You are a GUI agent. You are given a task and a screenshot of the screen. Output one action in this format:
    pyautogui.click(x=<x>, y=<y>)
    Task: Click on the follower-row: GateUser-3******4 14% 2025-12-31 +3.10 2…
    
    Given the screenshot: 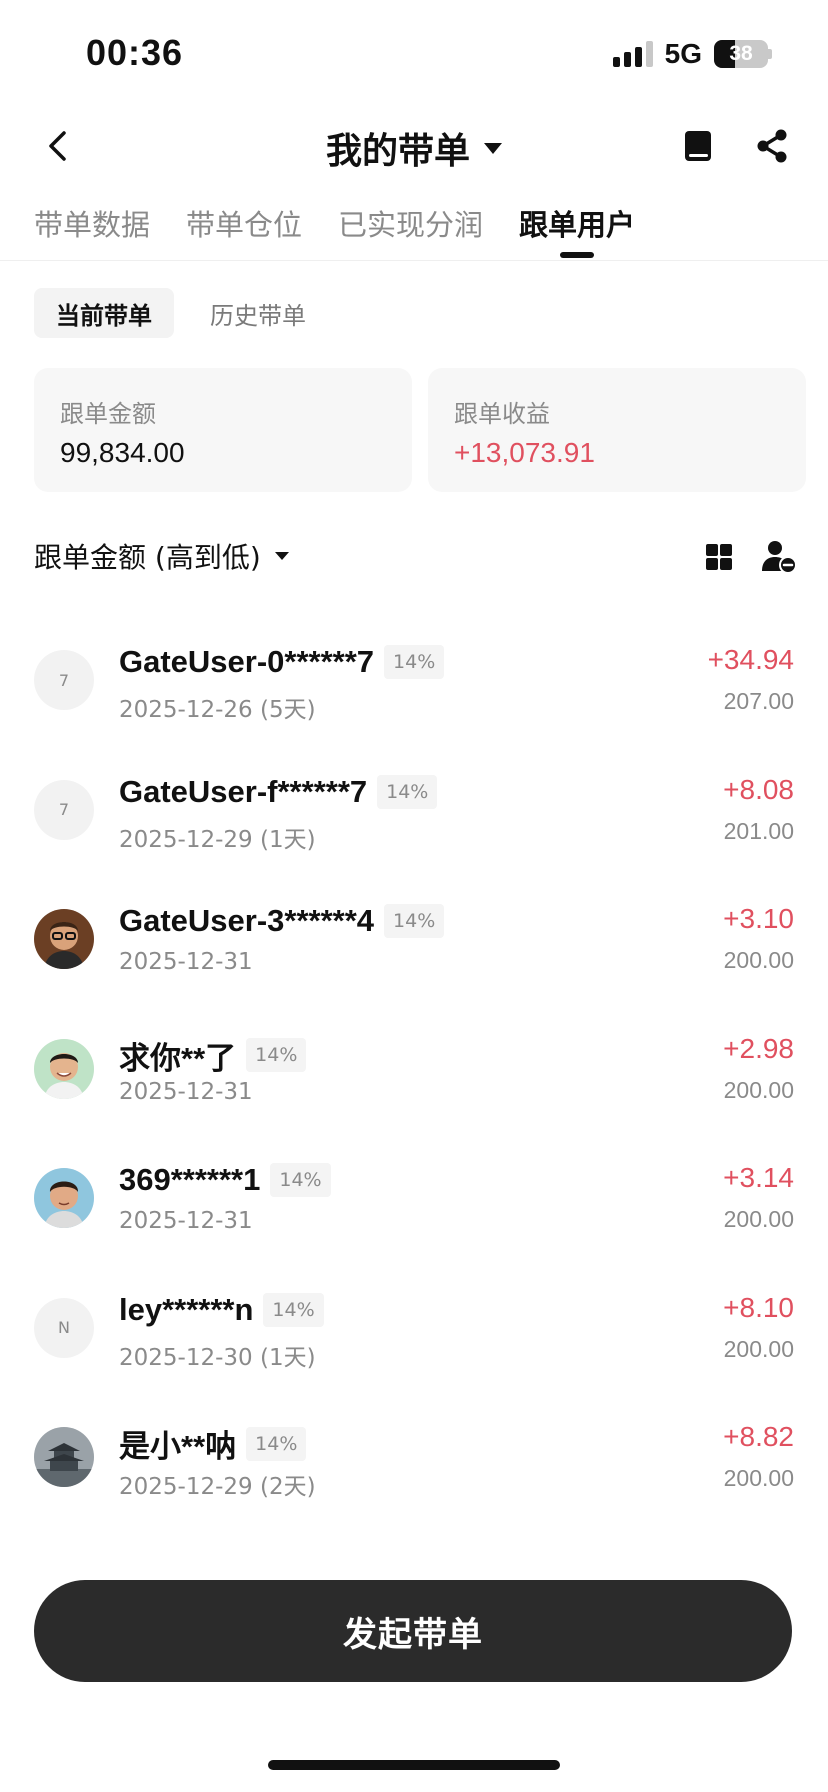 What is the action you would take?
    pyautogui.click(x=414, y=942)
    